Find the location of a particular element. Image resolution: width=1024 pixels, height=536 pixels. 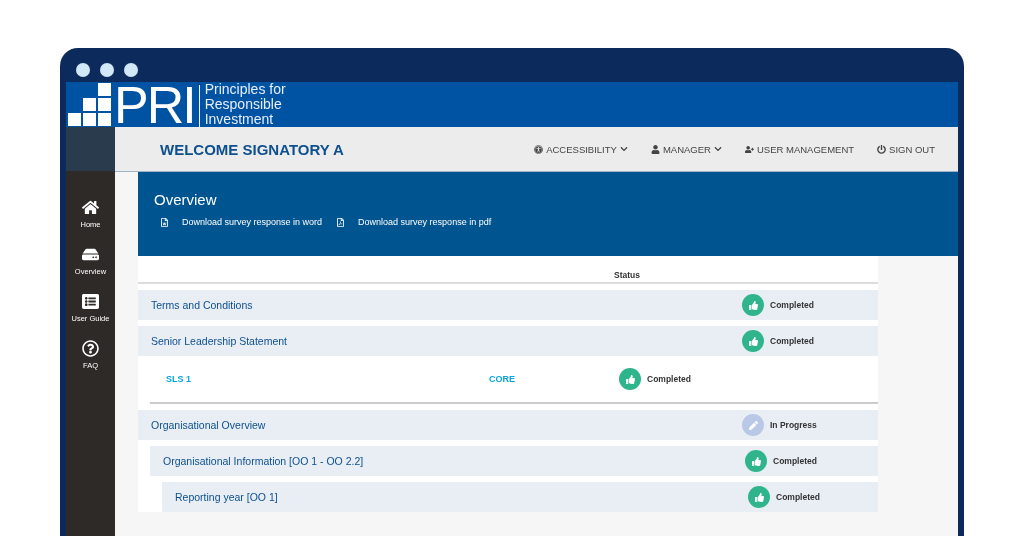

brand-name: Responsible is located at coordinates (243, 104).